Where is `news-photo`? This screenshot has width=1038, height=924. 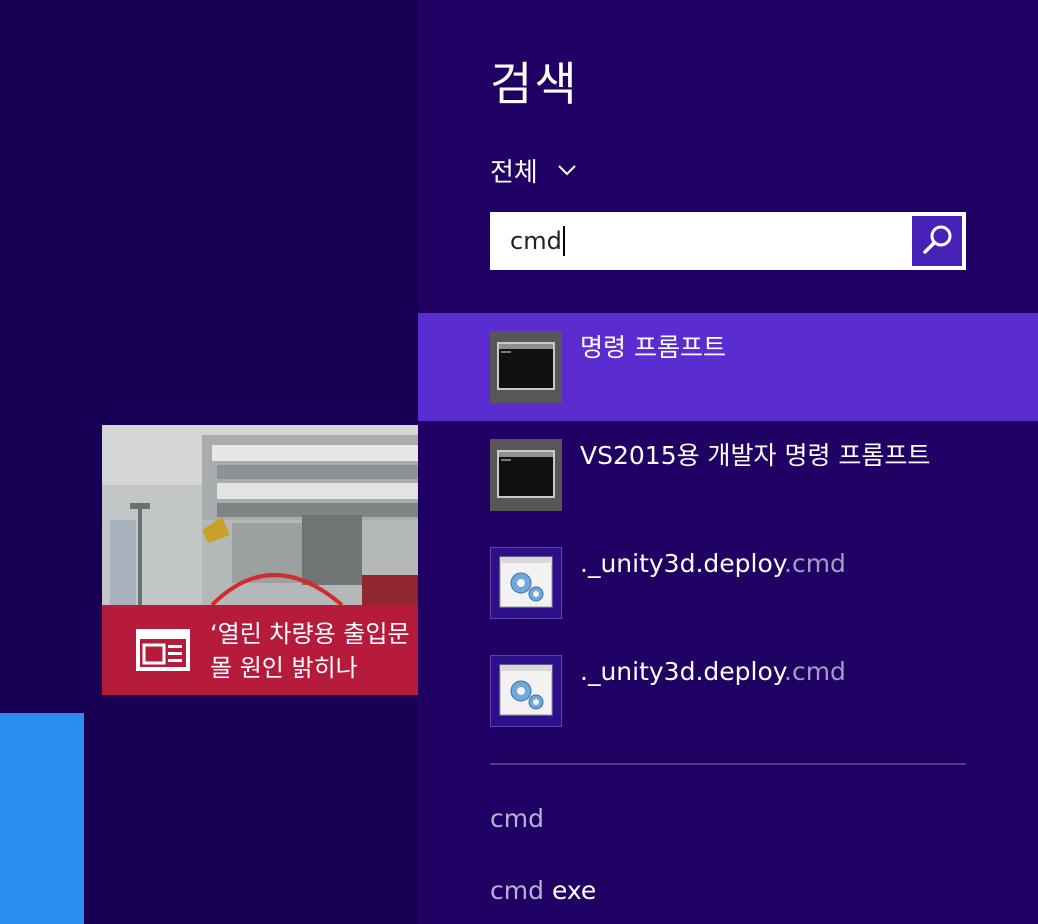 news-photo is located at coordinates (260, 515).